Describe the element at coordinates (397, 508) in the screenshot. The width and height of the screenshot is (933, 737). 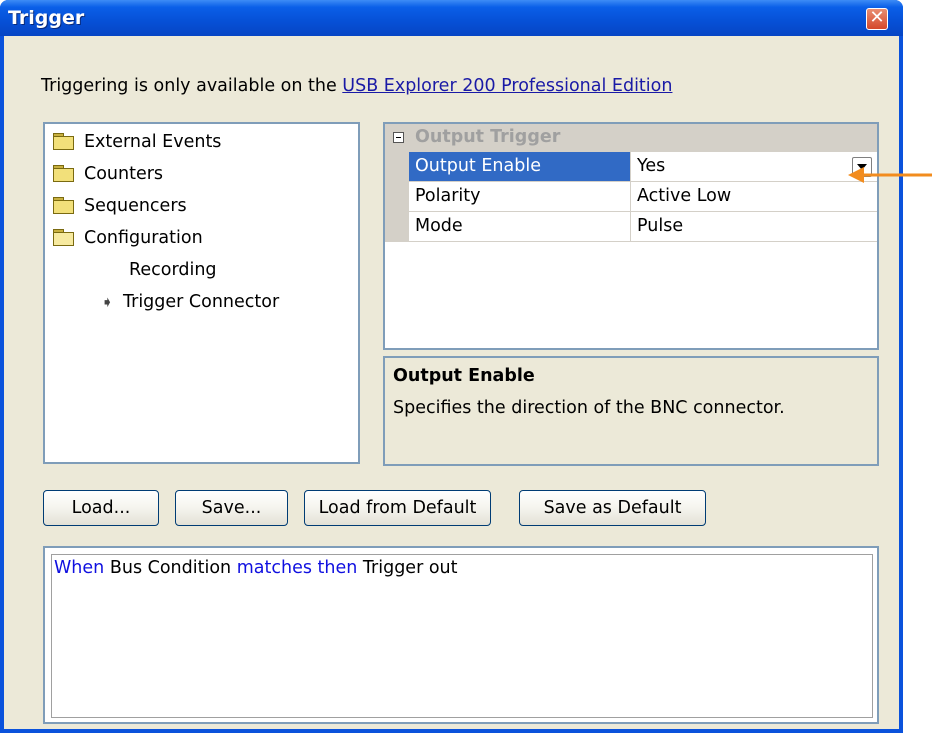
I see `load-default-button: Load from Default` at that location.